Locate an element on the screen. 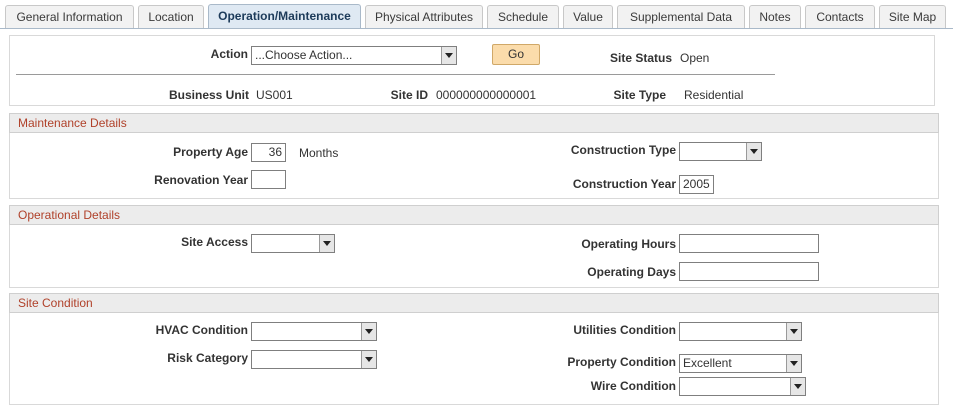 The width and height of the screenshot is (953, 412). tab-location: Location is located at coordinates (171, 16).